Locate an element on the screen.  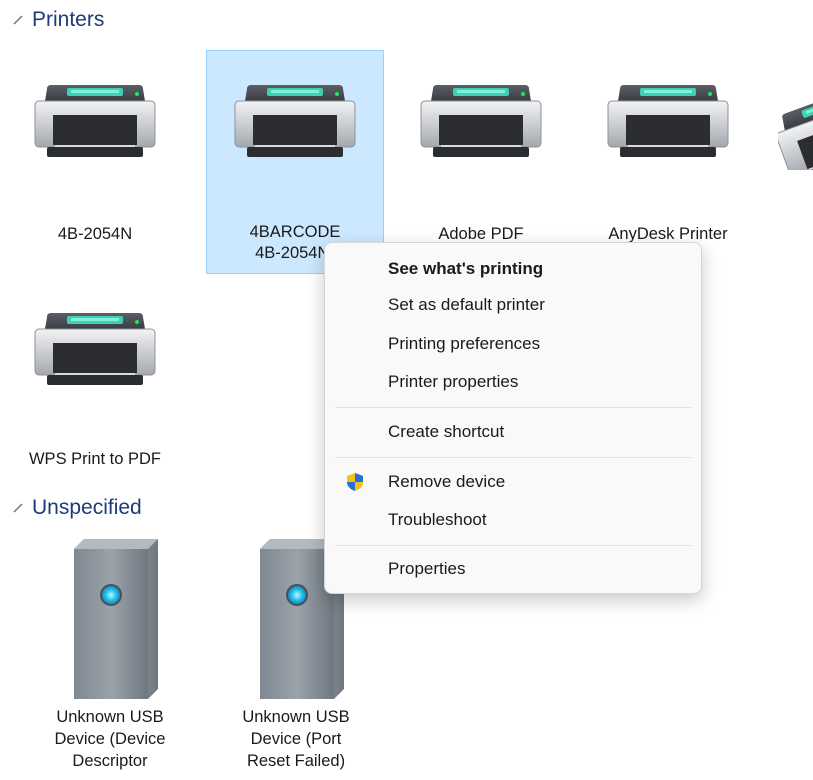
menu-item-see-whats-printing: See what's printing is located at coordinates (513, 269).